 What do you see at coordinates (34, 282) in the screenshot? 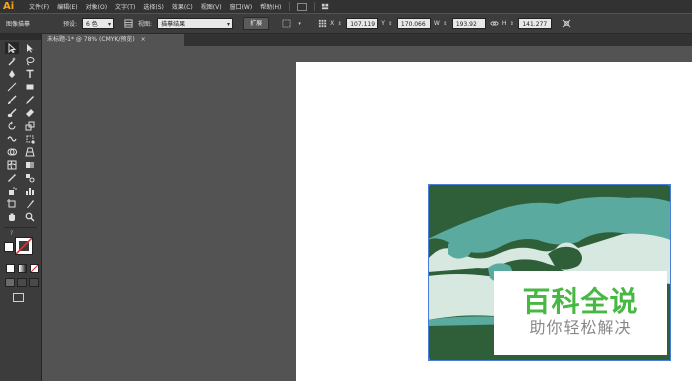
I see `draw-inside-icon` at bounding box center [34, 282].